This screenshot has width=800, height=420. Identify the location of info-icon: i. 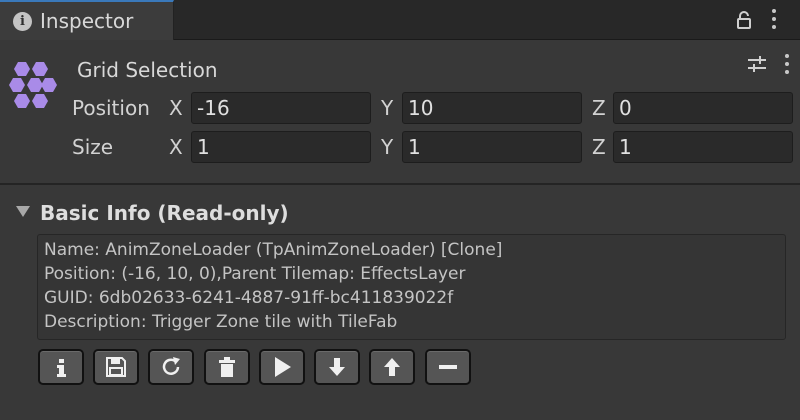
(22, 21).